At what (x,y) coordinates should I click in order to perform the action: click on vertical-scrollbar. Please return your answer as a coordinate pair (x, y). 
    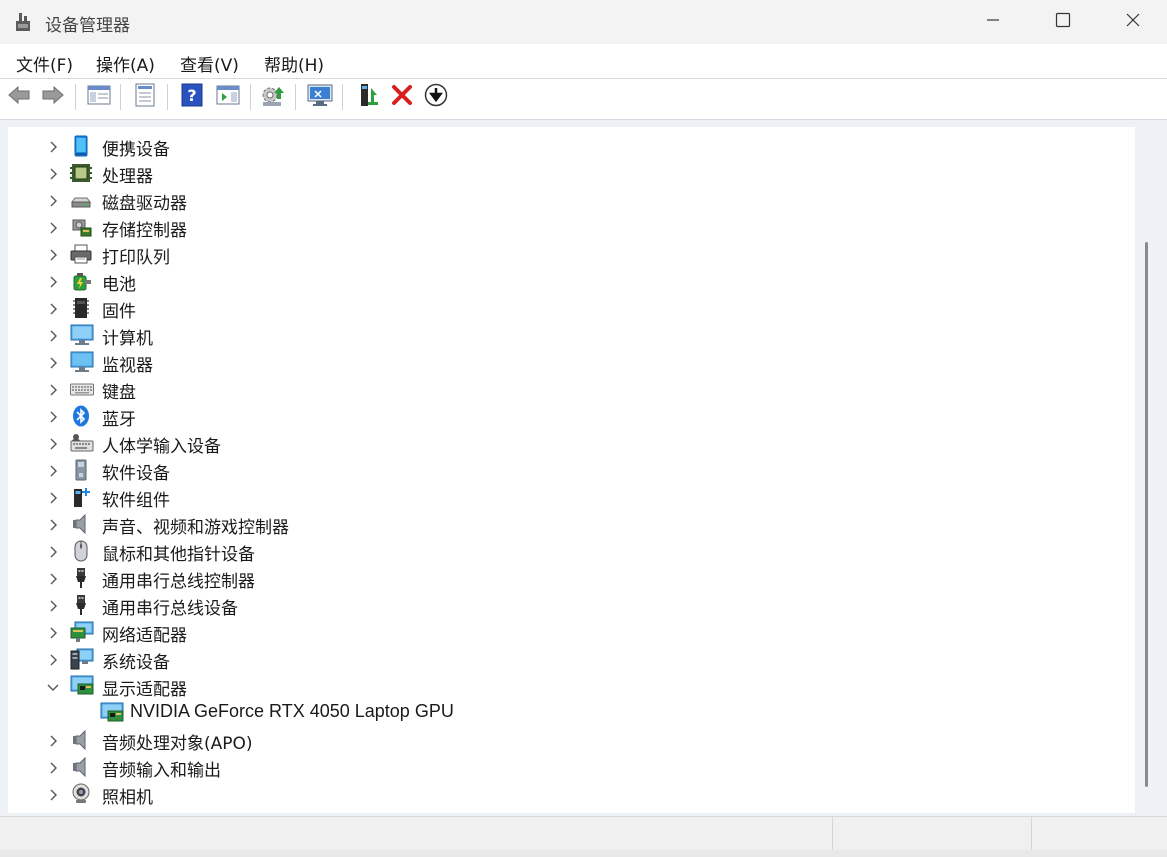
    Looking at the image, I should click on (1148, 470).